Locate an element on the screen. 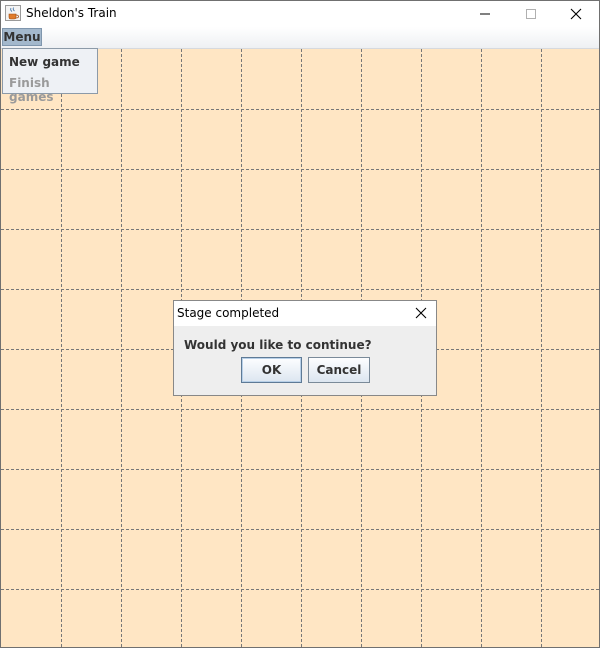 Image resolution: width=600 pixels, height=648 pixels. maximize-icon is located at coordinates (531, 14).